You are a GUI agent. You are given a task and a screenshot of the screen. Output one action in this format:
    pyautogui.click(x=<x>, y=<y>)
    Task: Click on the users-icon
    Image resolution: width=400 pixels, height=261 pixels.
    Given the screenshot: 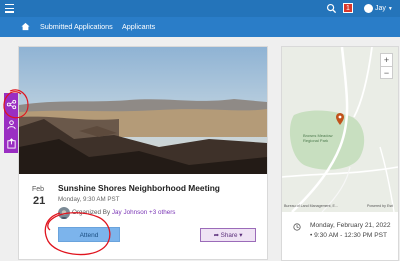 What is the action you would take?
    pyautogui.click(x=11, y=124)
    